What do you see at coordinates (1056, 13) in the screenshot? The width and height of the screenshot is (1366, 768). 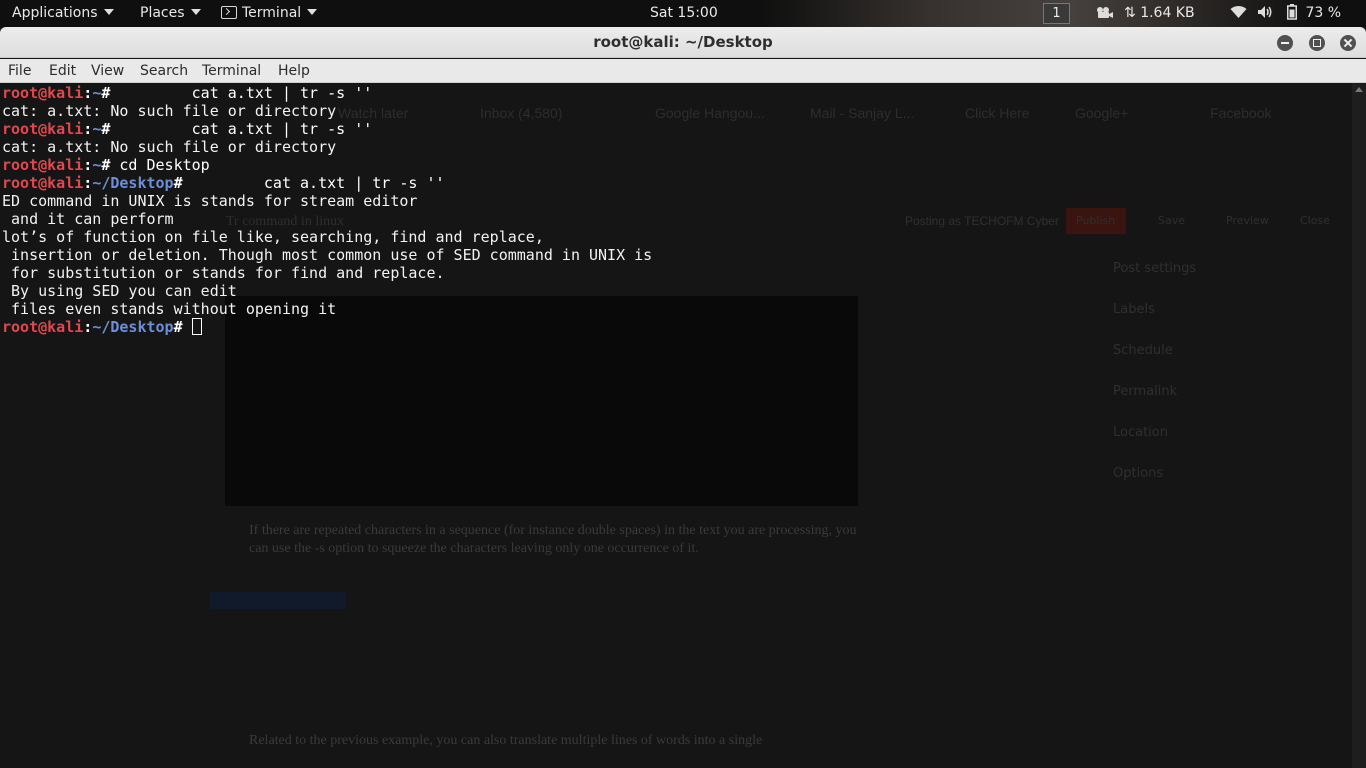 I see `workspace-indicator: 1` at bounding box center [1056, 13].